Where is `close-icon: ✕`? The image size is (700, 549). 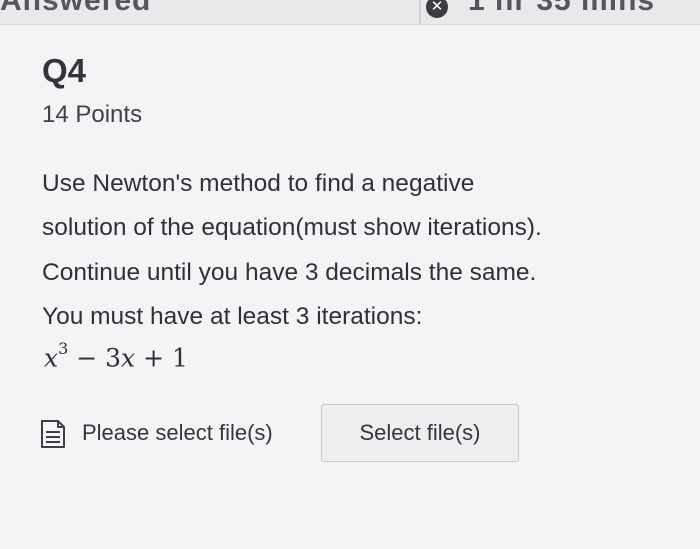
close-icon: ✕ is located at coordinates (437, 9).